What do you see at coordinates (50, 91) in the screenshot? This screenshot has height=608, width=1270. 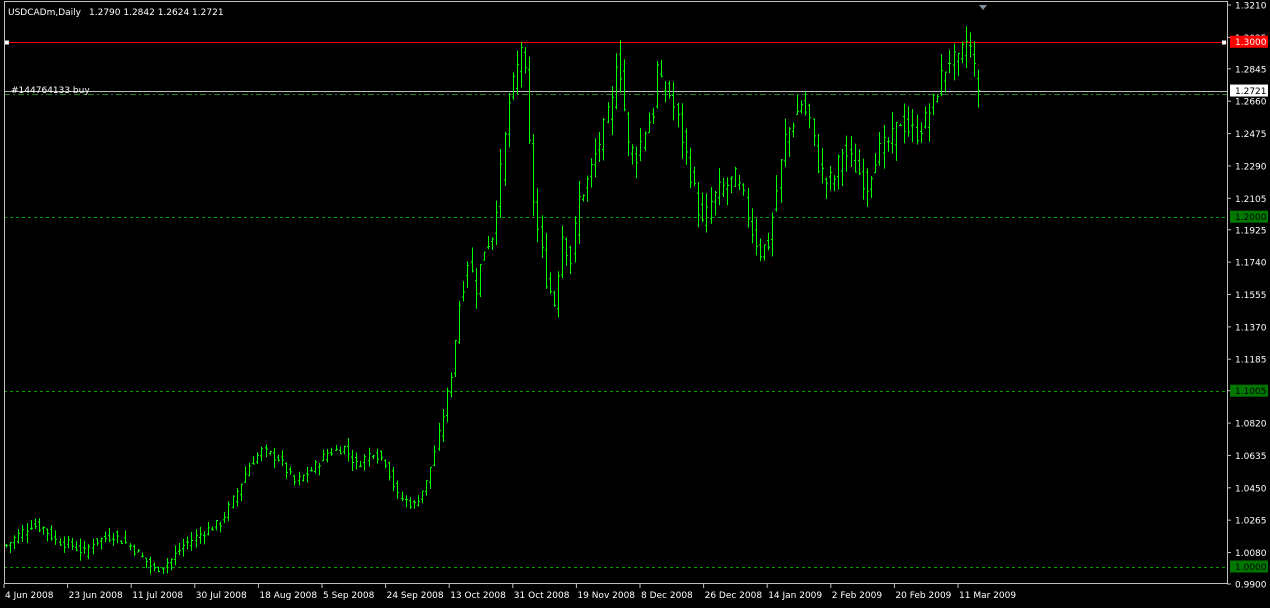 I see `order-line-label: #144764133 buy` at bounding box center [50, 91].